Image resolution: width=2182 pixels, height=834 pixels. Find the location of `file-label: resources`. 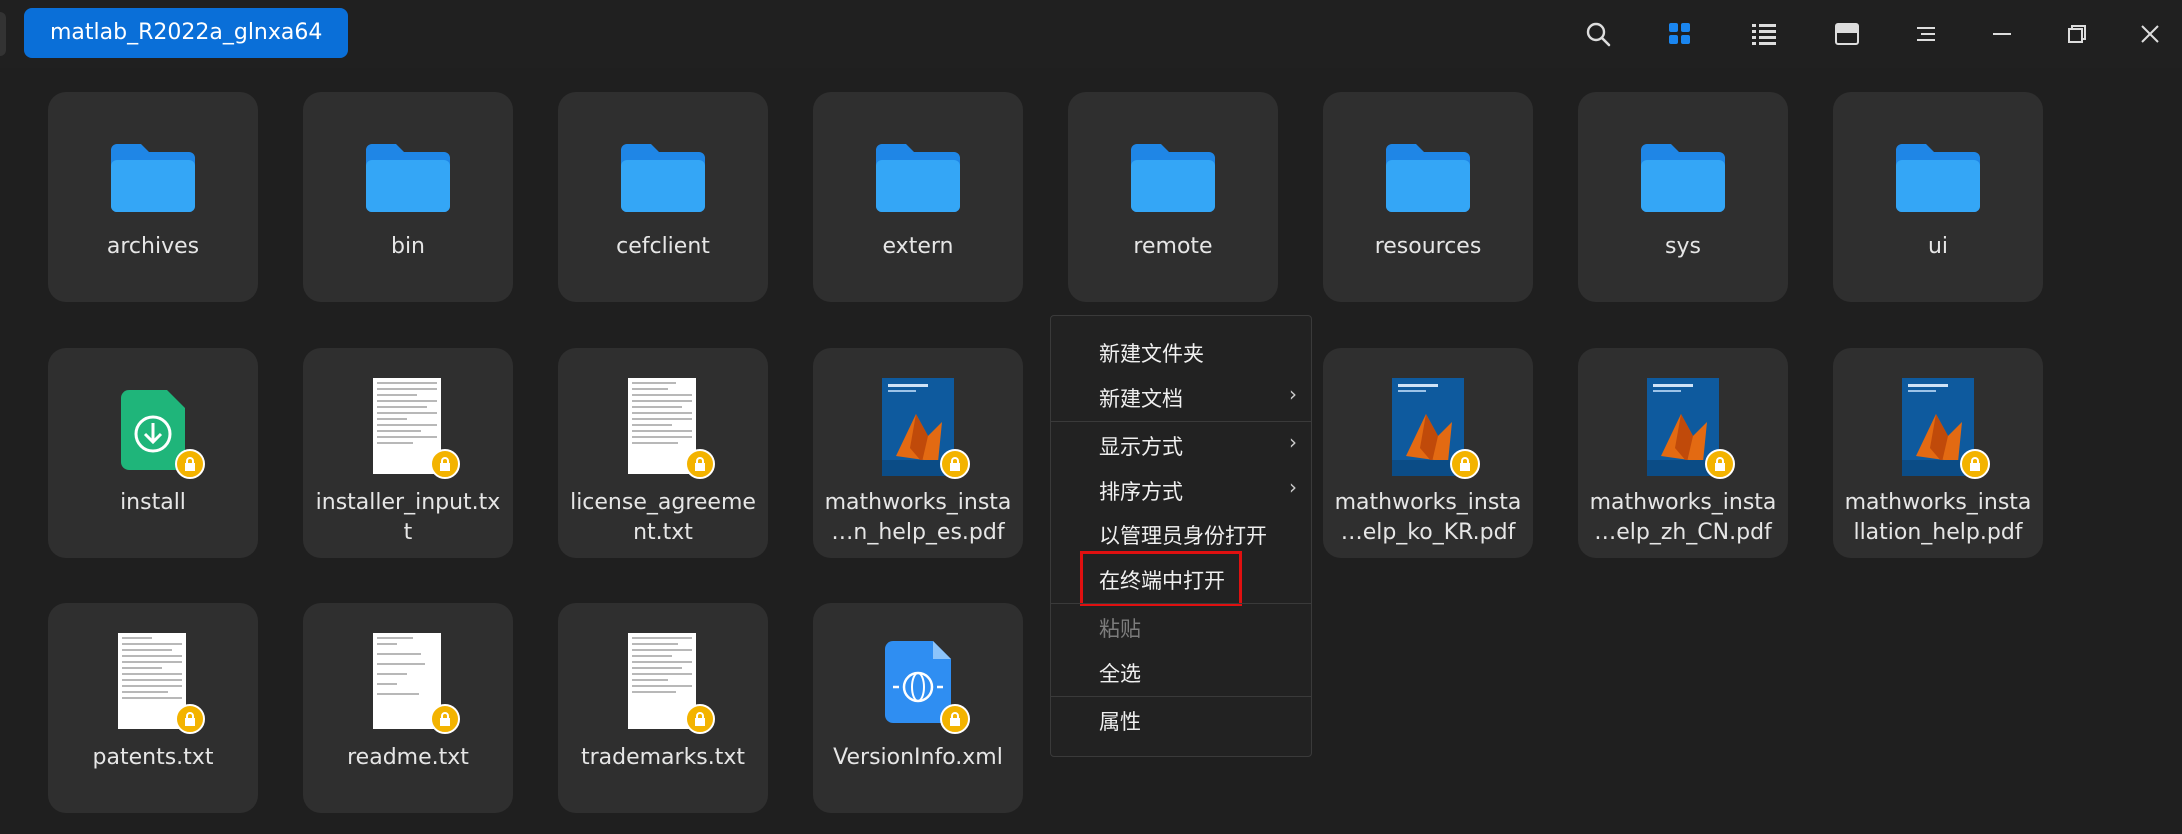

file-label: resources is located at coordinates (1428, 246).